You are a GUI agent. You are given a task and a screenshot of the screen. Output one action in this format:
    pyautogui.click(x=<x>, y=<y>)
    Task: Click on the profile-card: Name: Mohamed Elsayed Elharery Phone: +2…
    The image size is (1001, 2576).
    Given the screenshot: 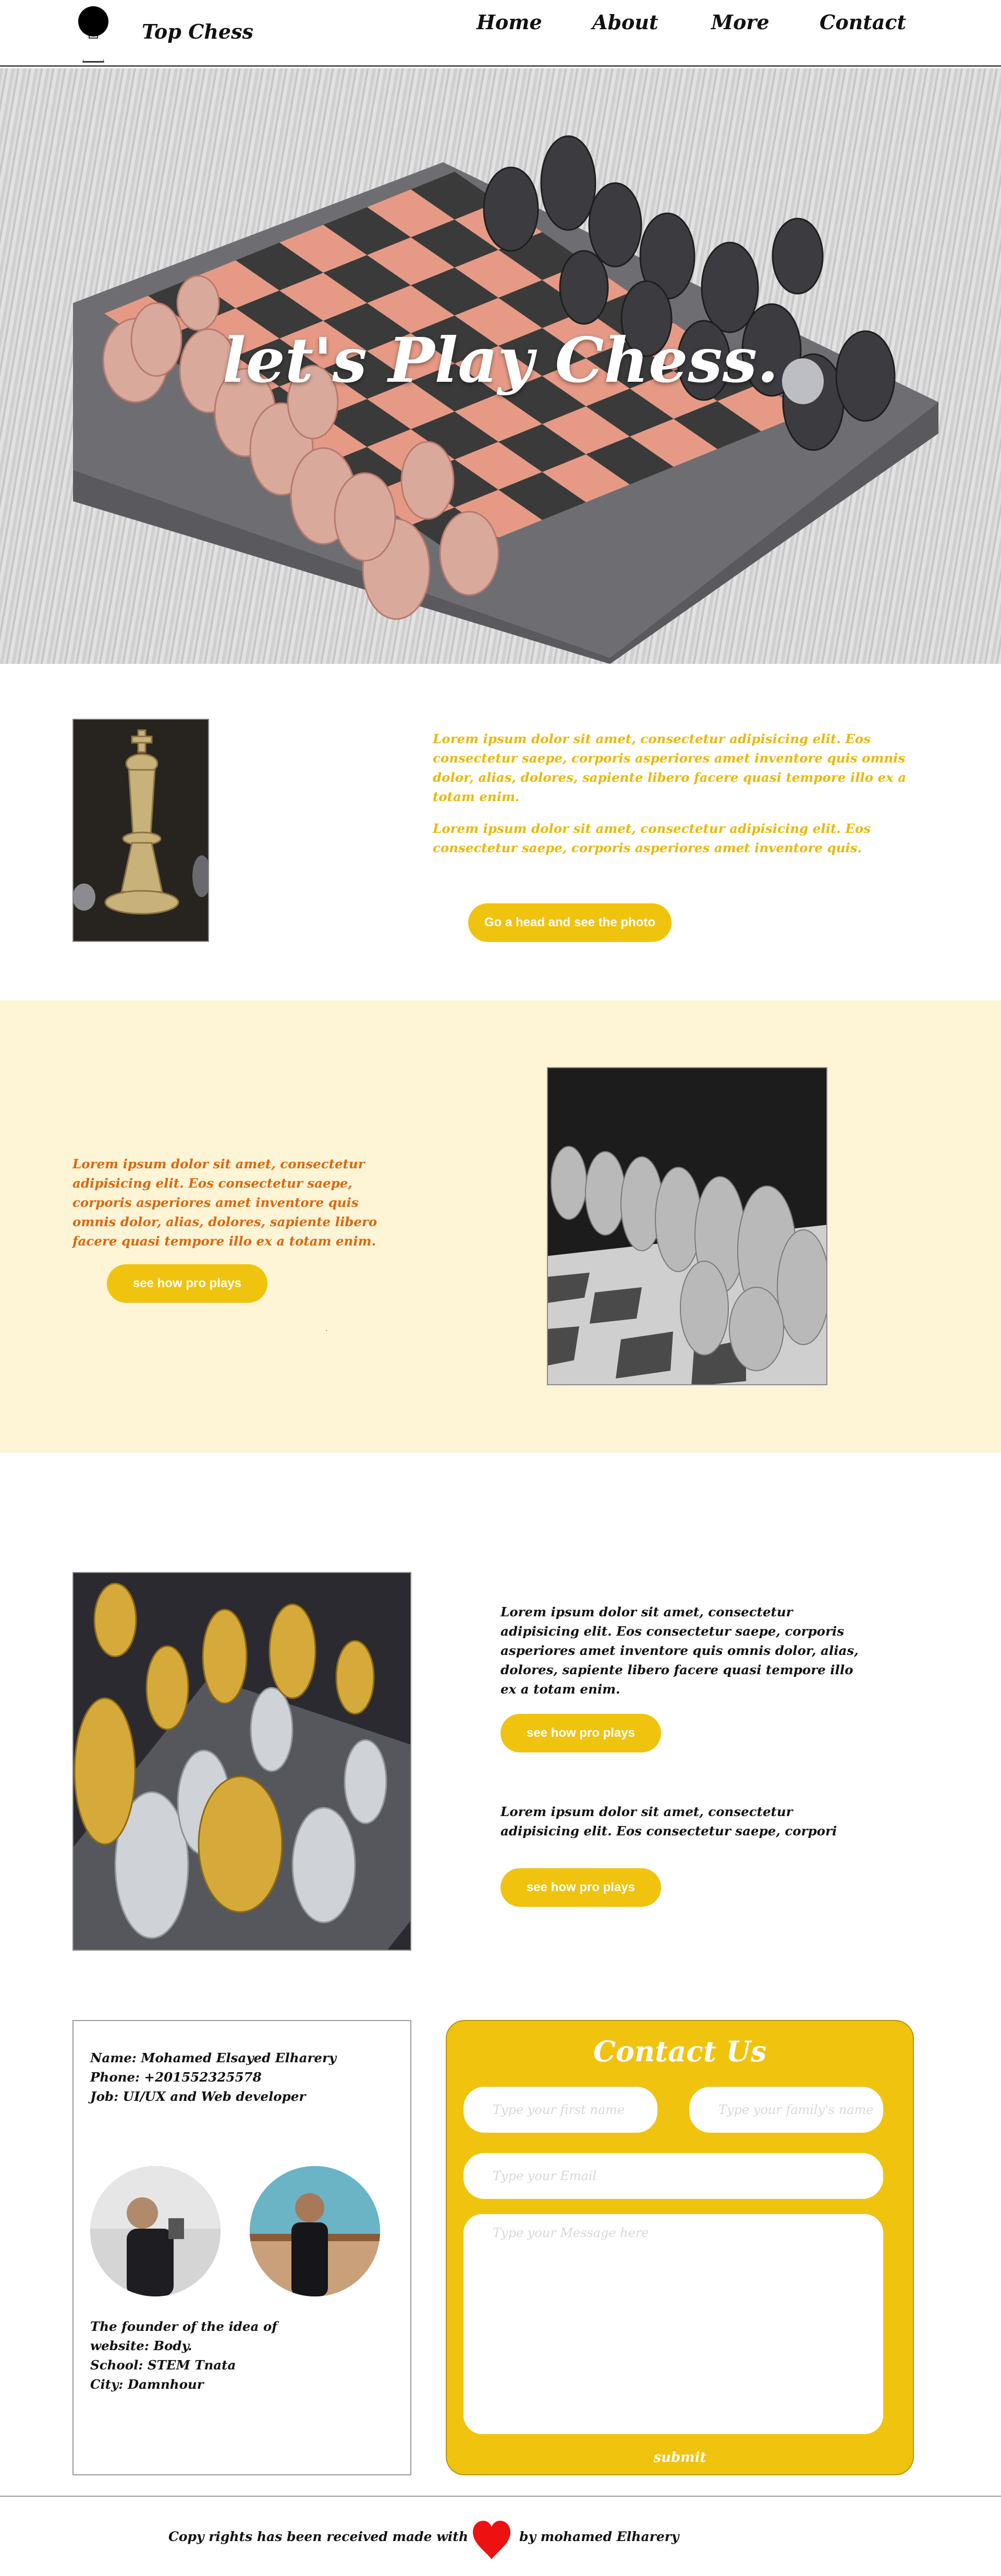 What is the action you would take?
    pyautogui.click(x=242, y=2247)
    